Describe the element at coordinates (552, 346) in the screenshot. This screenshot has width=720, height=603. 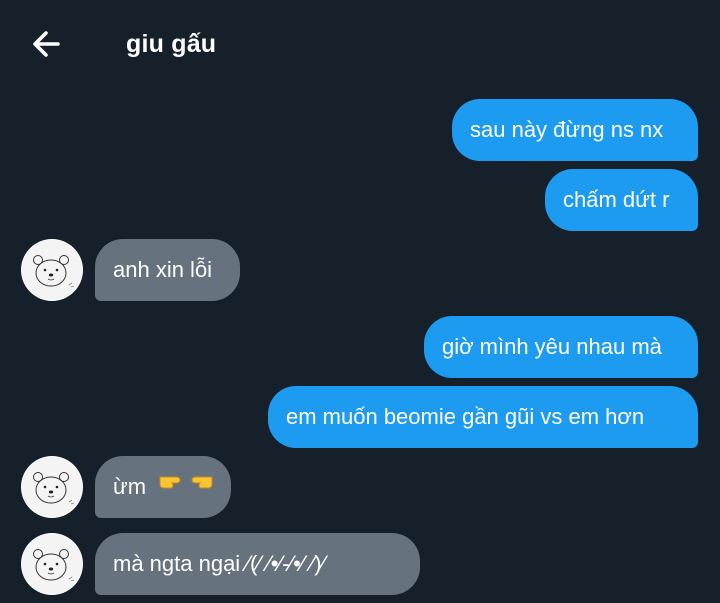
I see `message-text: giờ mình yêu nhau mà` at that location.